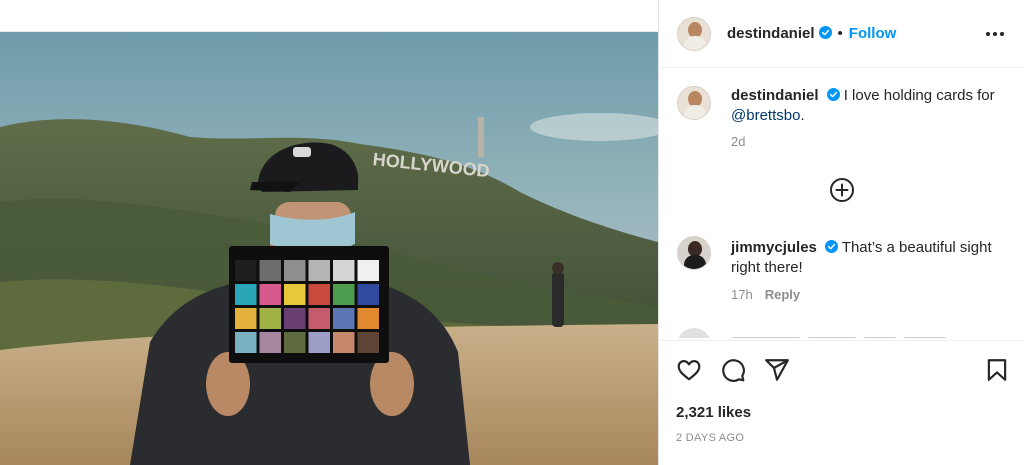 The height and width of the screenshot is (465, 1024). I want to click on more-options-icon, so click(995, 34).